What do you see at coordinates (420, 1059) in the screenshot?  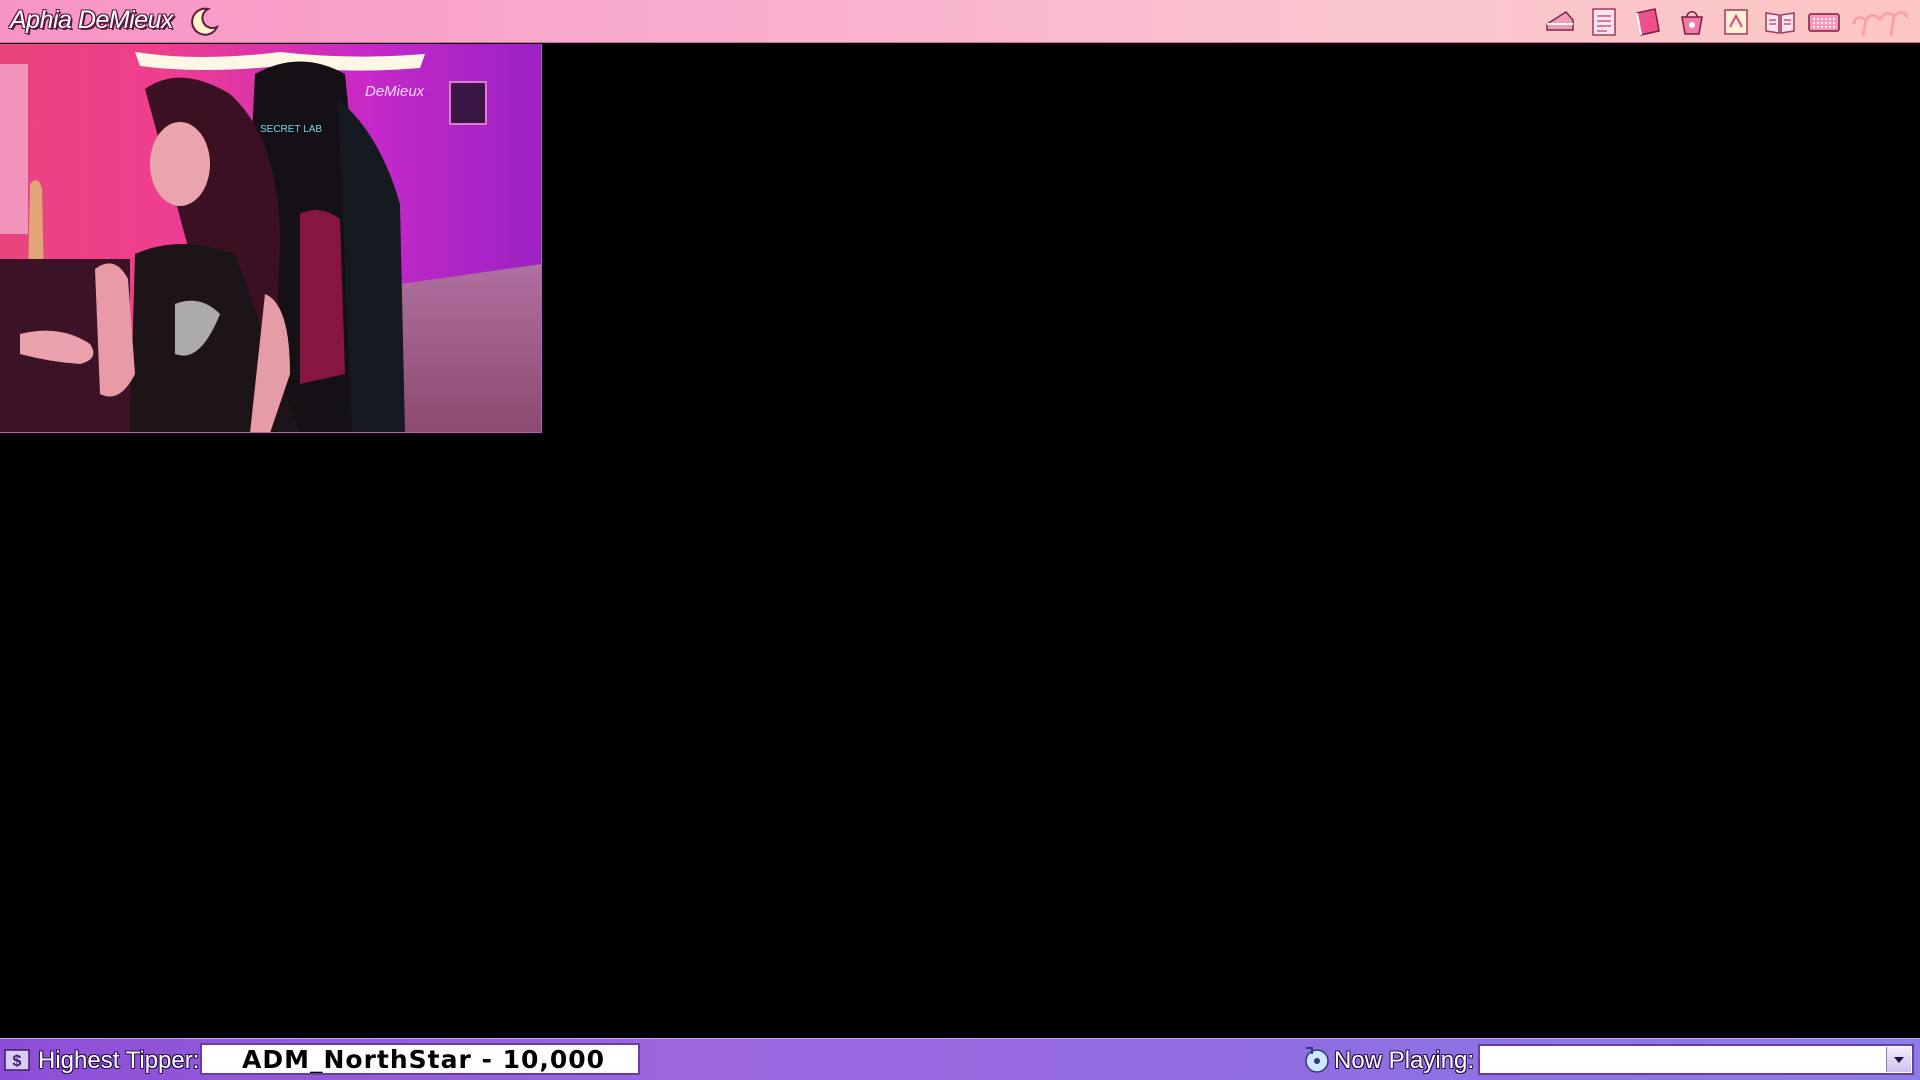 I see `highest-tipper-field: ADM_NorthStar - 10,000` at bounding box center [420, 1059].